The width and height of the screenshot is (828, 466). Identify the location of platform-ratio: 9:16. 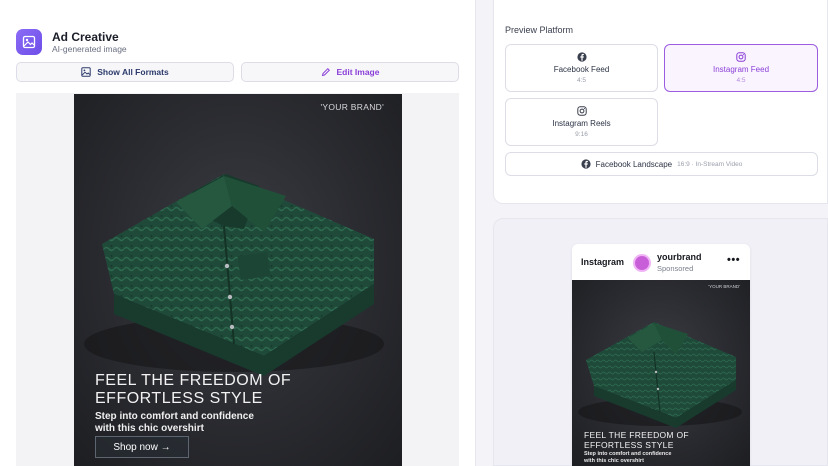
(581, 134).